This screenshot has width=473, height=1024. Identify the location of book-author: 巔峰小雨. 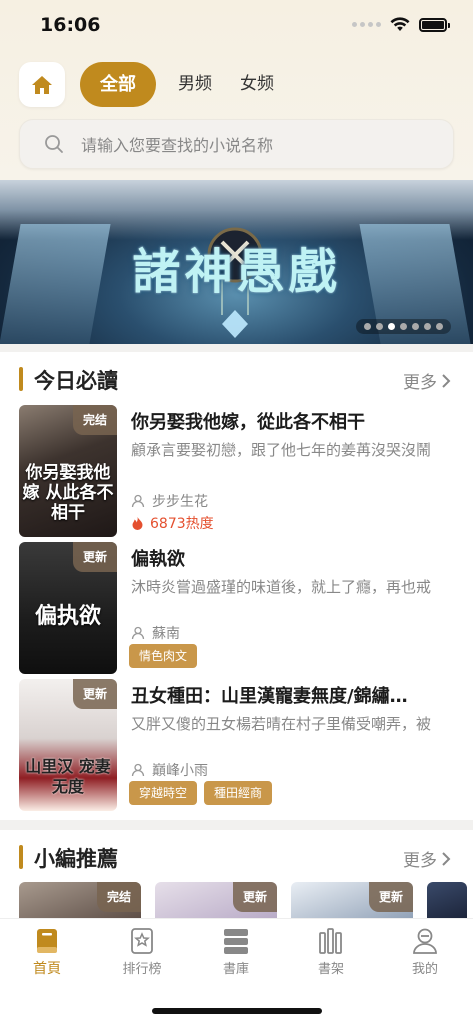
(169, 770).